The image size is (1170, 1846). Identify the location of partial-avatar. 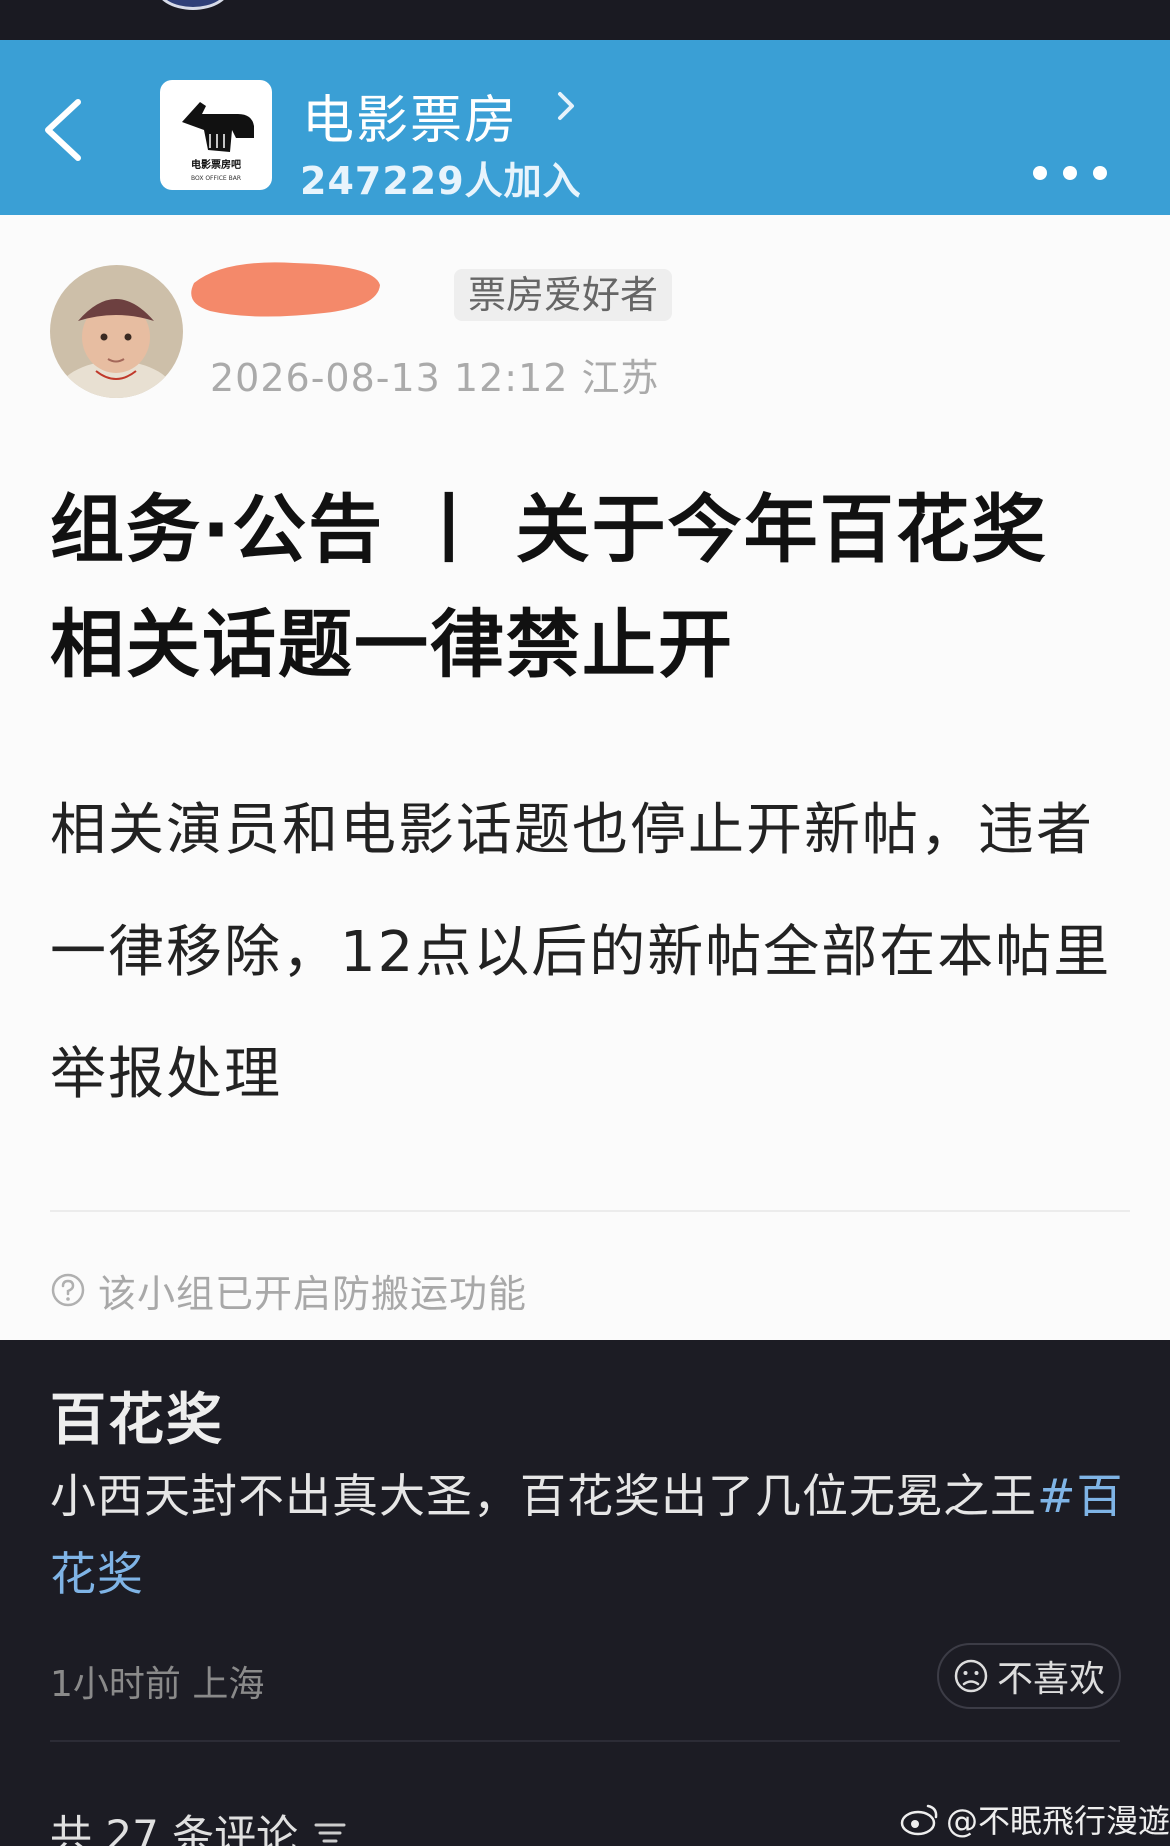
(193, 5).